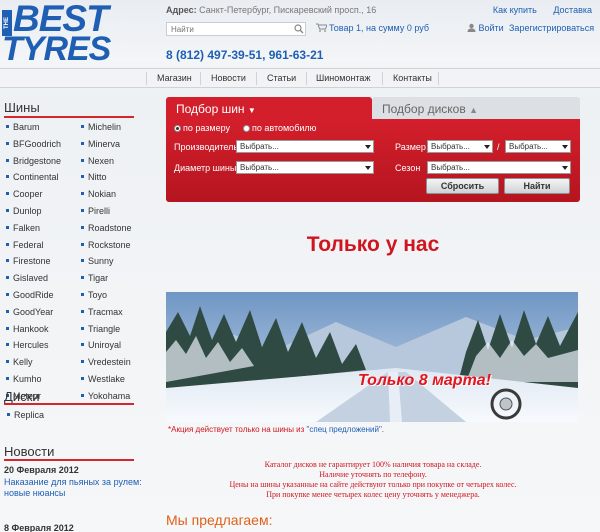  Describe the element at coordinates (106, 245) in the screenshot. I see `brand-link: Rockstone` at that location.